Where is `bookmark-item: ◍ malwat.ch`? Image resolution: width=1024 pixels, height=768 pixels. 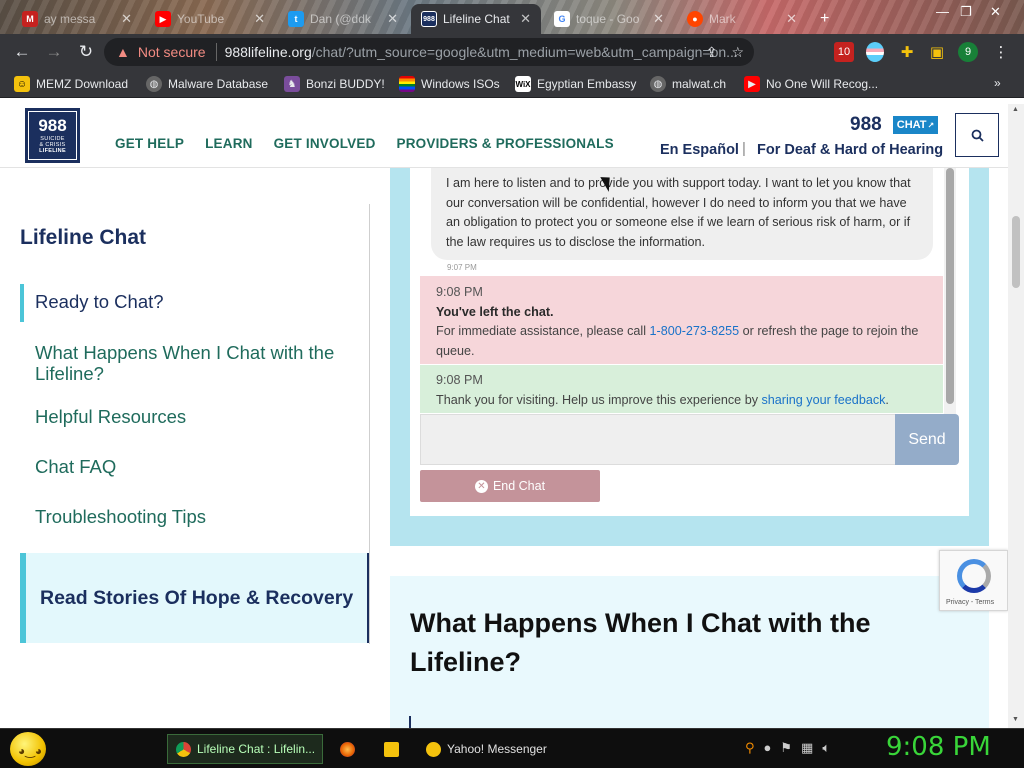 bookmark-item: ◍ malwat.ch is located at coordinates (688, 84).